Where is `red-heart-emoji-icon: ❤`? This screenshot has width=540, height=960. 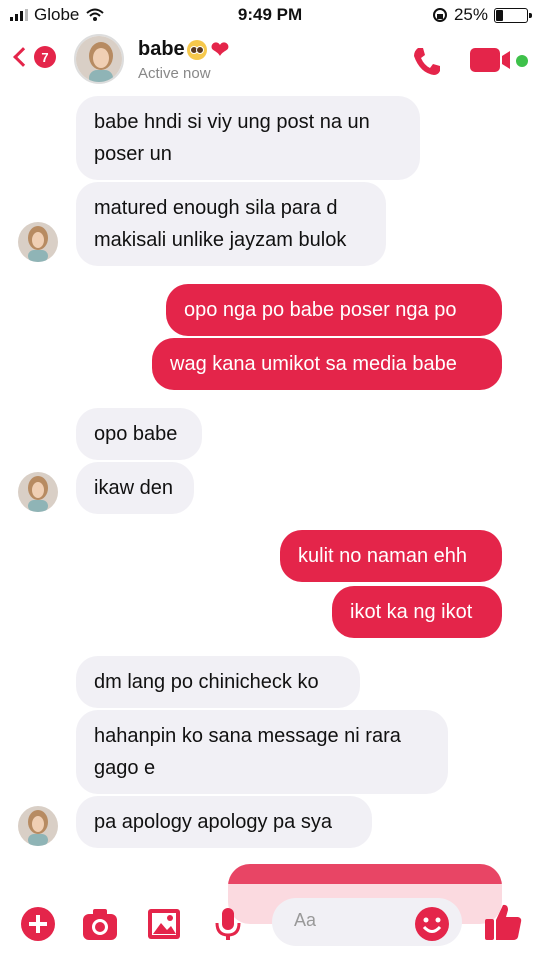
red-heart-emoji-icon: ❤ is located at coordinates (220, 49).